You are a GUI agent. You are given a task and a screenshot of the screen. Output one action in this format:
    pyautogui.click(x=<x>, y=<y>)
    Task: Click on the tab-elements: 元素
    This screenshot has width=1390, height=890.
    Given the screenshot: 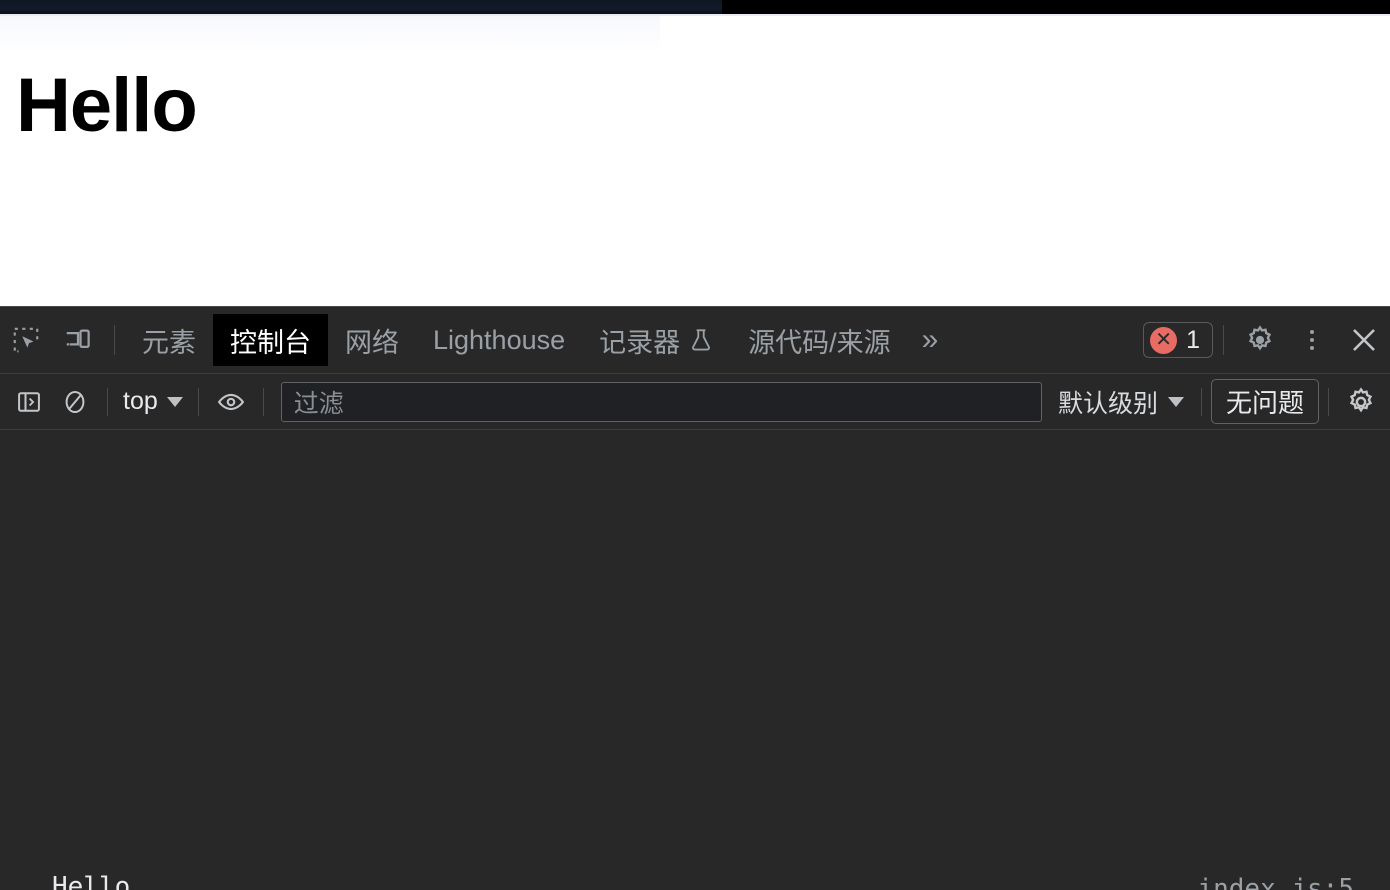 What is the action you would take?
    pyautogui.click(x=169, y=340)
    